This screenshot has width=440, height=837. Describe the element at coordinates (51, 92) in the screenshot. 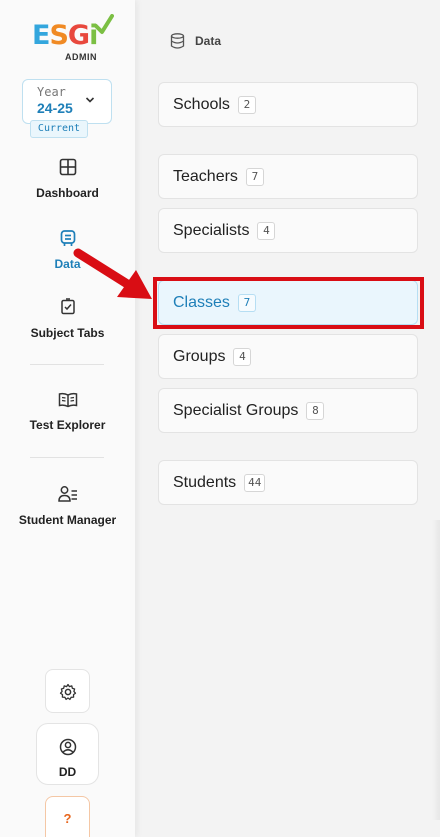

I see `year-label: Year` at that location.